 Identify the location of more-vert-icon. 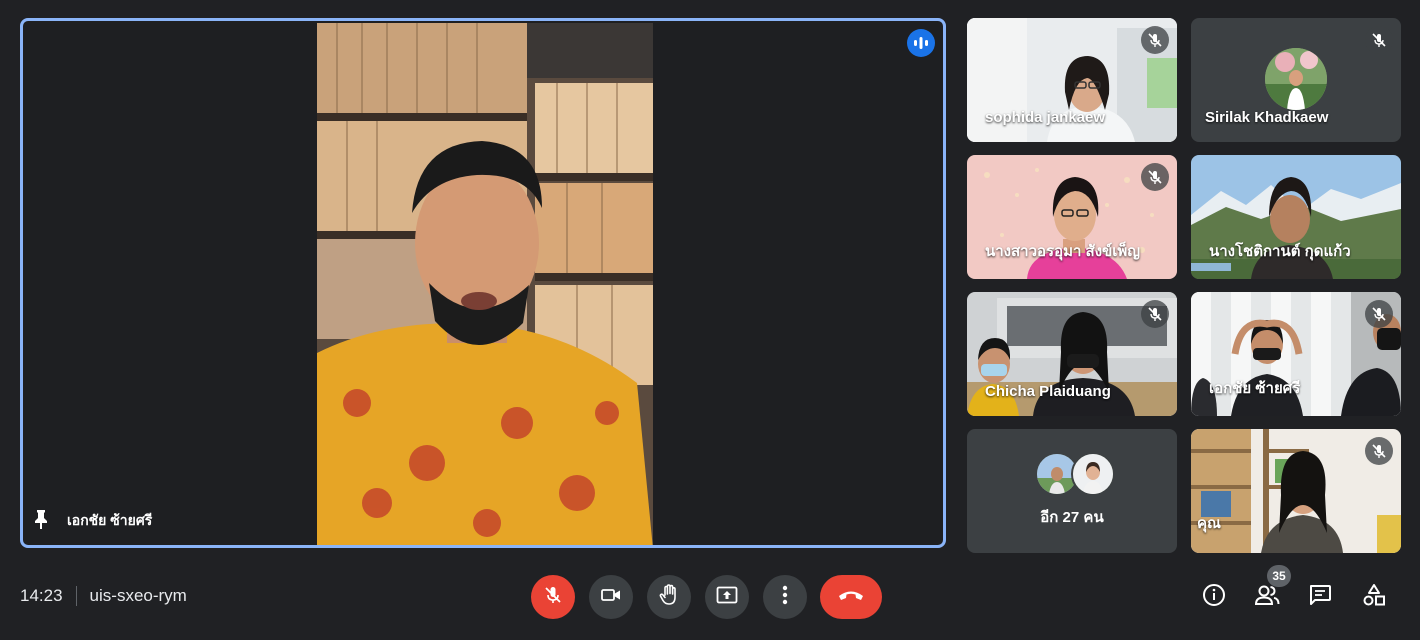
(785, 597).